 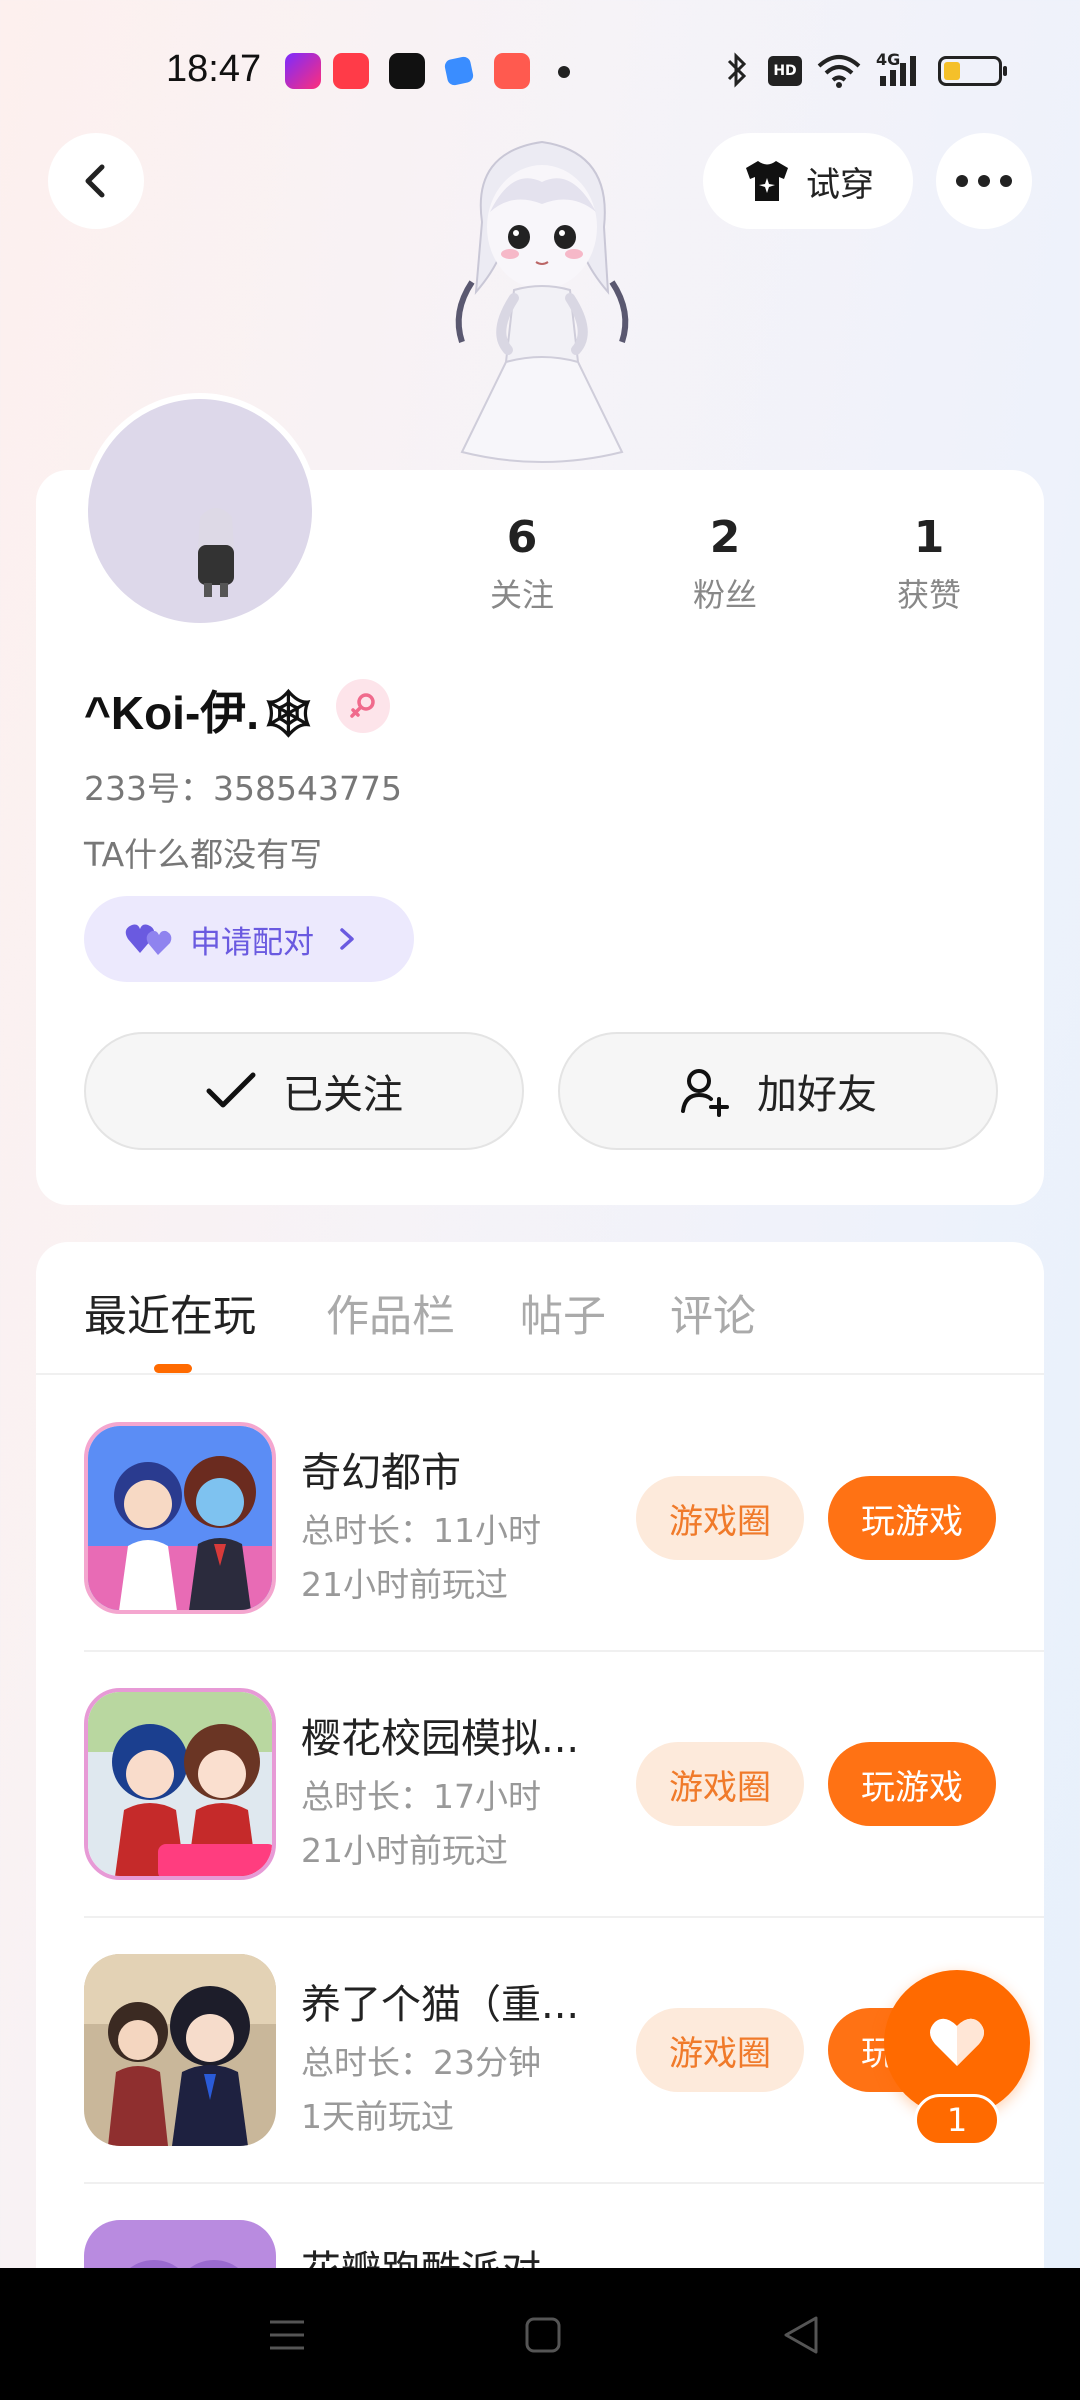 What do you see at coordinates (898, 71) in the screenshot?
I see `signal-icon` at bounding box center [898, 71].